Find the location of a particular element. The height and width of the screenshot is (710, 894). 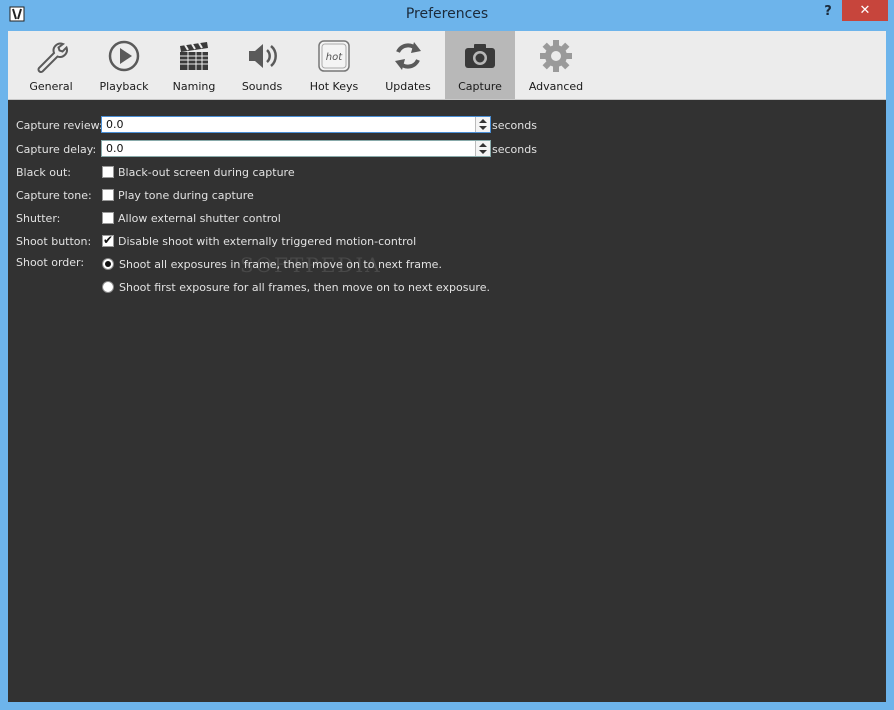

tab-label: Naming is located at coordinates (194, 86).